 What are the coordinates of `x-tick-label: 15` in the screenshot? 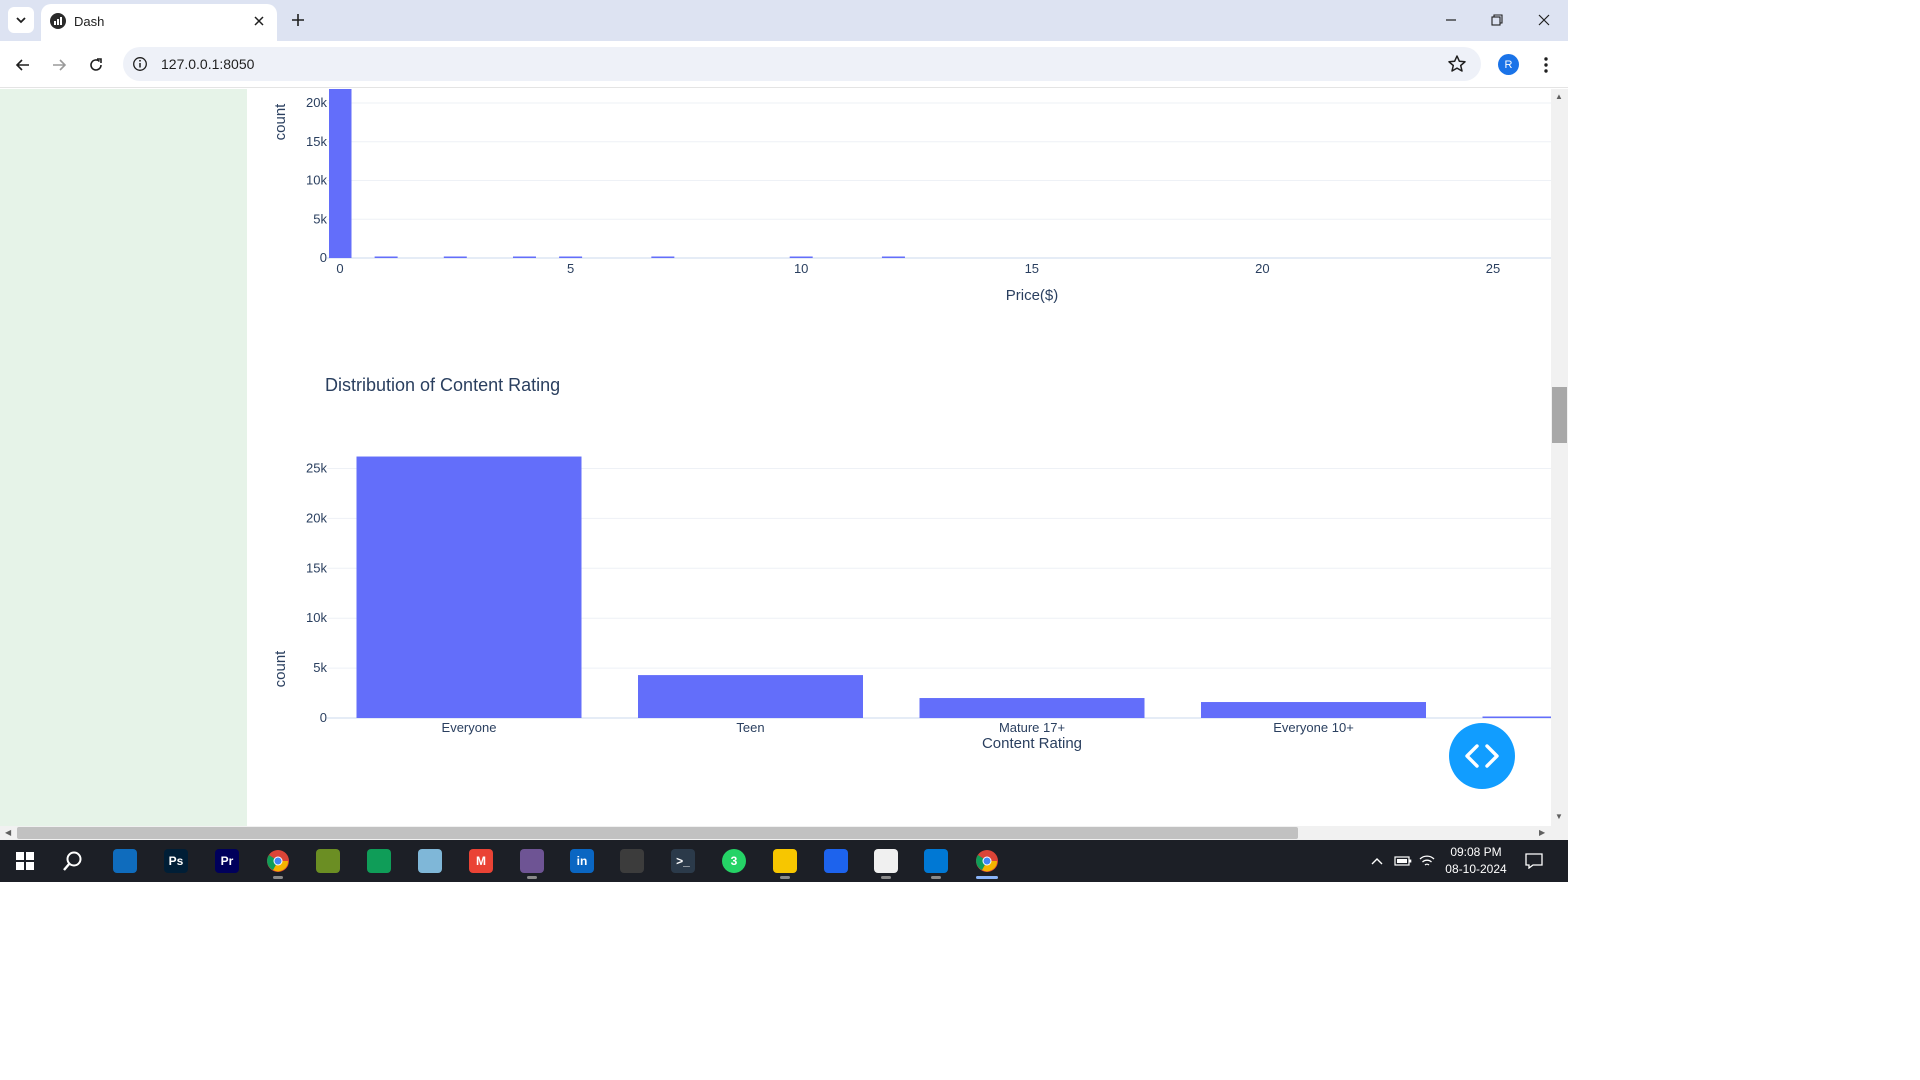 It's located at (1032, 268).